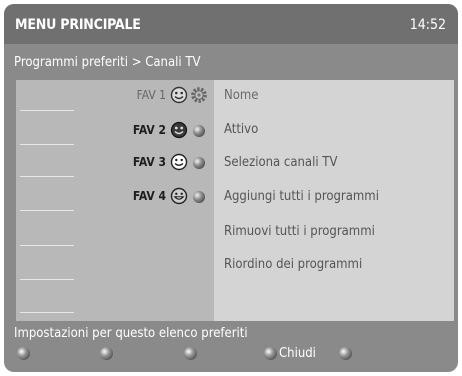 The height and width of the screenshot is (376, 462). I want to click on option-button-icon, so click(345, 353).